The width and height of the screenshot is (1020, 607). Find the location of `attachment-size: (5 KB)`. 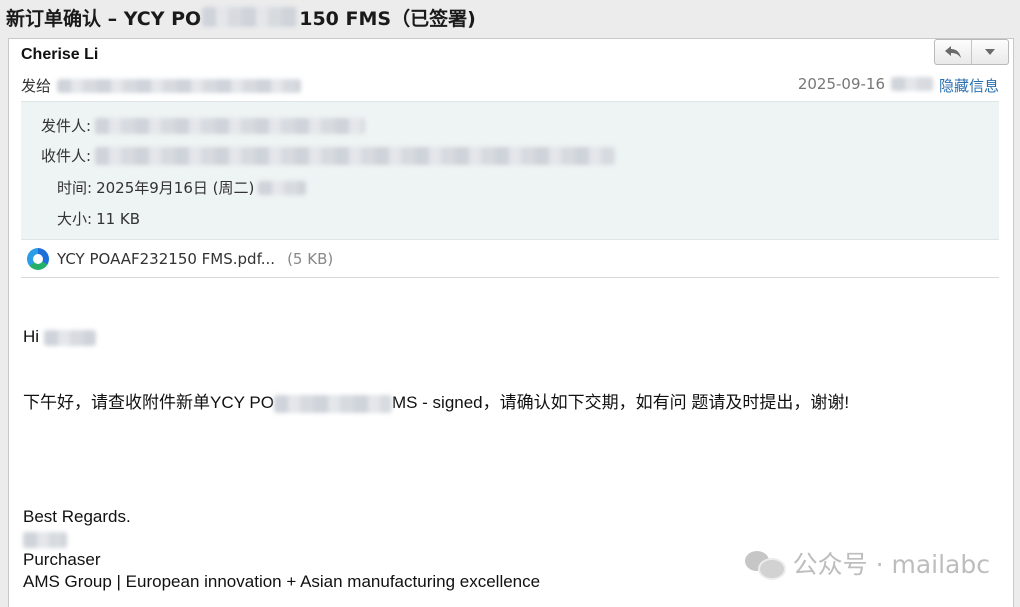

attachment-size: (5 KB) is located at coordinates (310, 259).